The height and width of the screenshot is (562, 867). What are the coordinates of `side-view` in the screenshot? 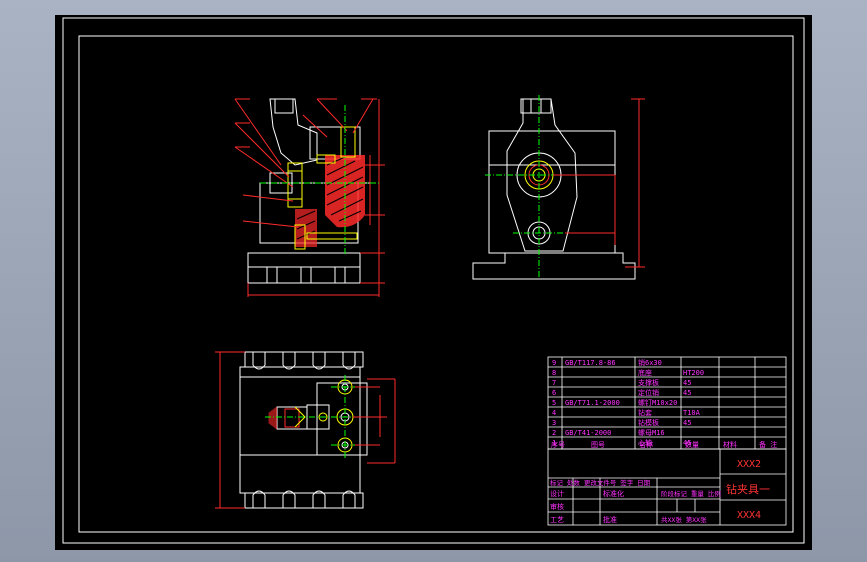 It's located at (554, 189).